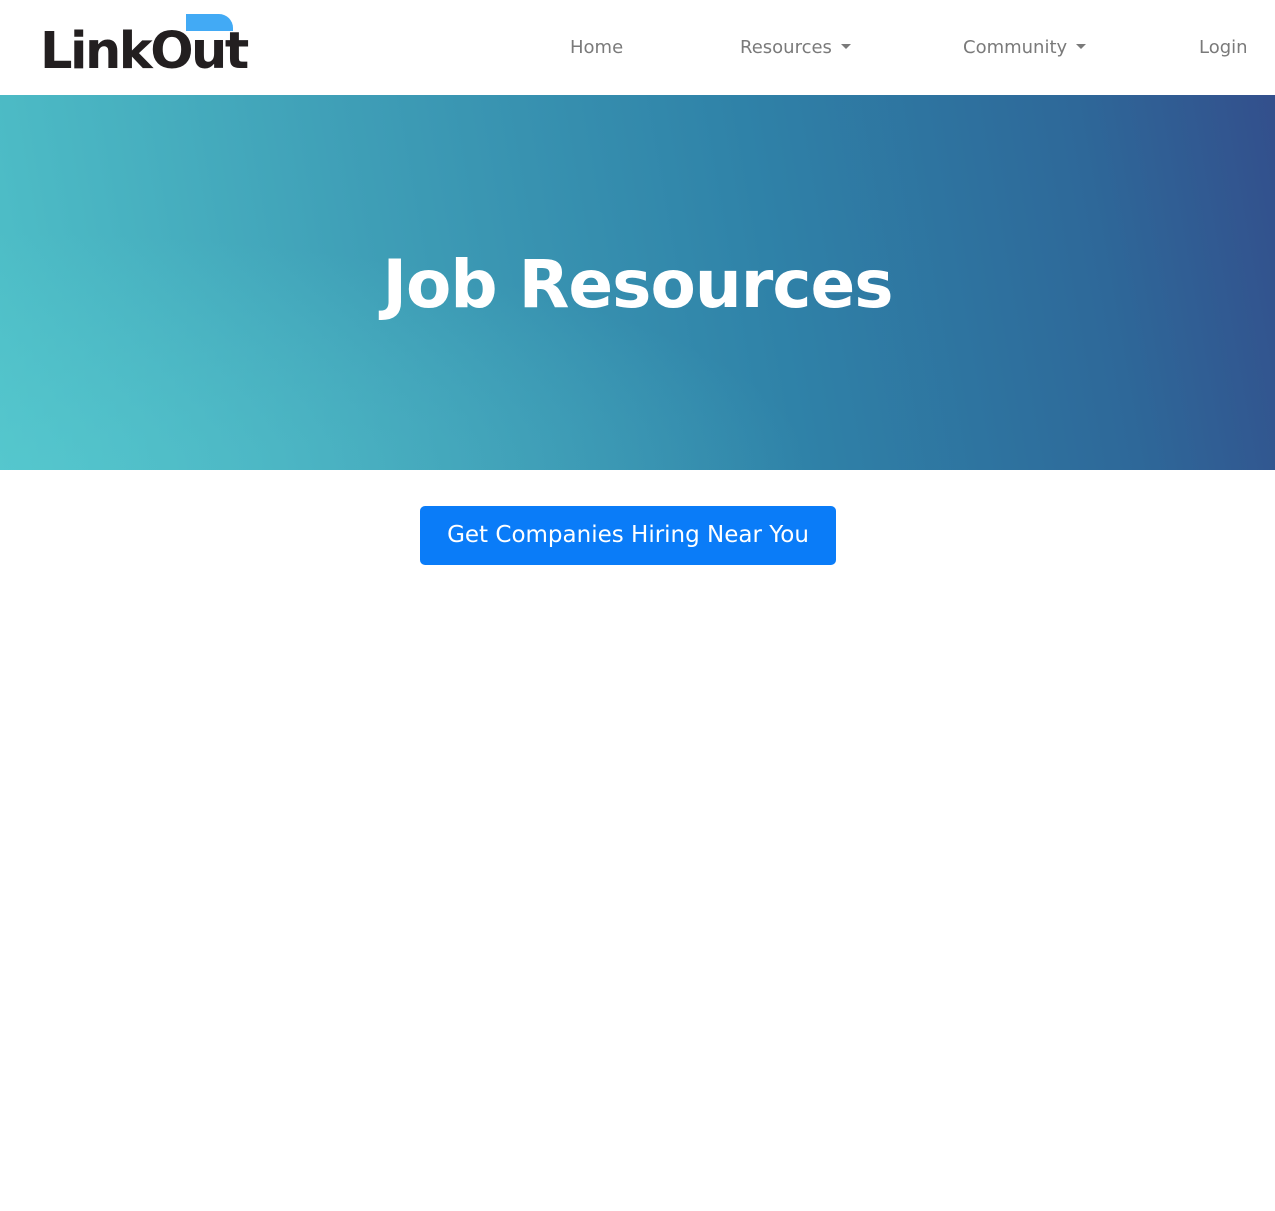 The image size is (1275, 1211). I want to click on logo-link: LinkOut, so click(144, 48).